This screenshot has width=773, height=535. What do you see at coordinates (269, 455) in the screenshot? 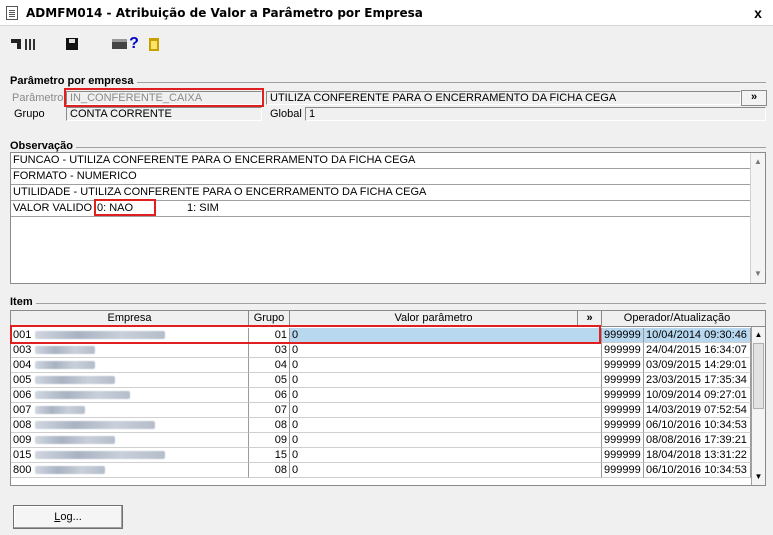
I see `cell-grupo: 15` at bounding box center [269, 455].